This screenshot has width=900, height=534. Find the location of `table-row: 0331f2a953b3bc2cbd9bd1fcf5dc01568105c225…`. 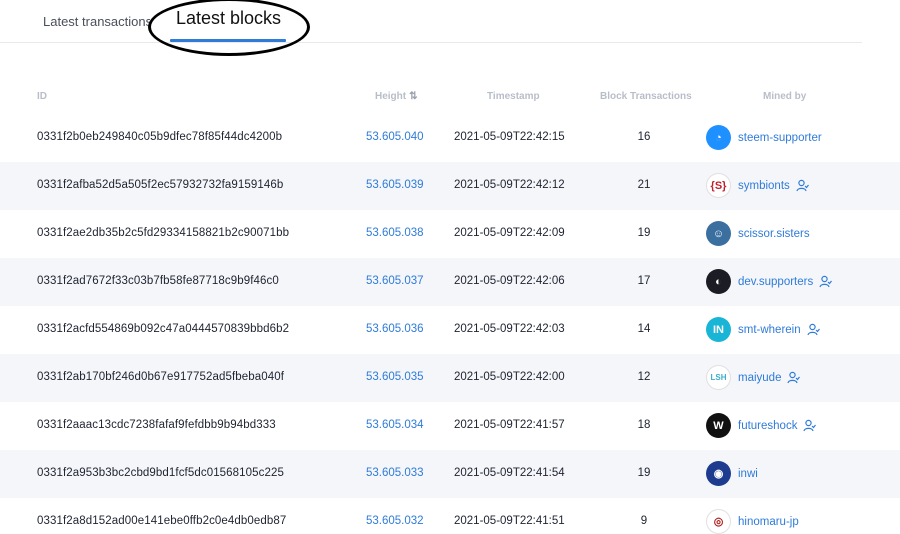

table-row: 0331f2a953b3bc2cbd9bd1fcf5dc01568105c225… is located at coordinates (450, 474).